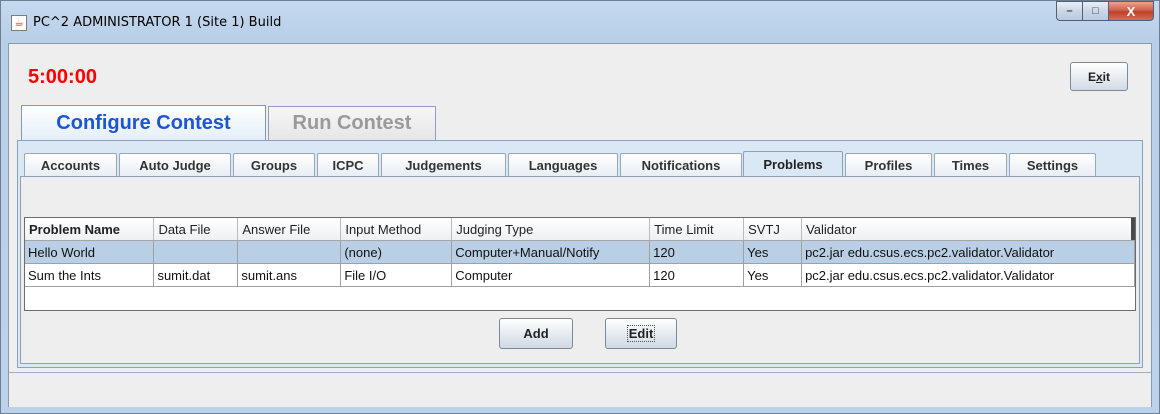  What do you see at coordinates (1091, 76) in the screenshot?
I see `exit-label-pre: E` at bounding box center [1091, 76].